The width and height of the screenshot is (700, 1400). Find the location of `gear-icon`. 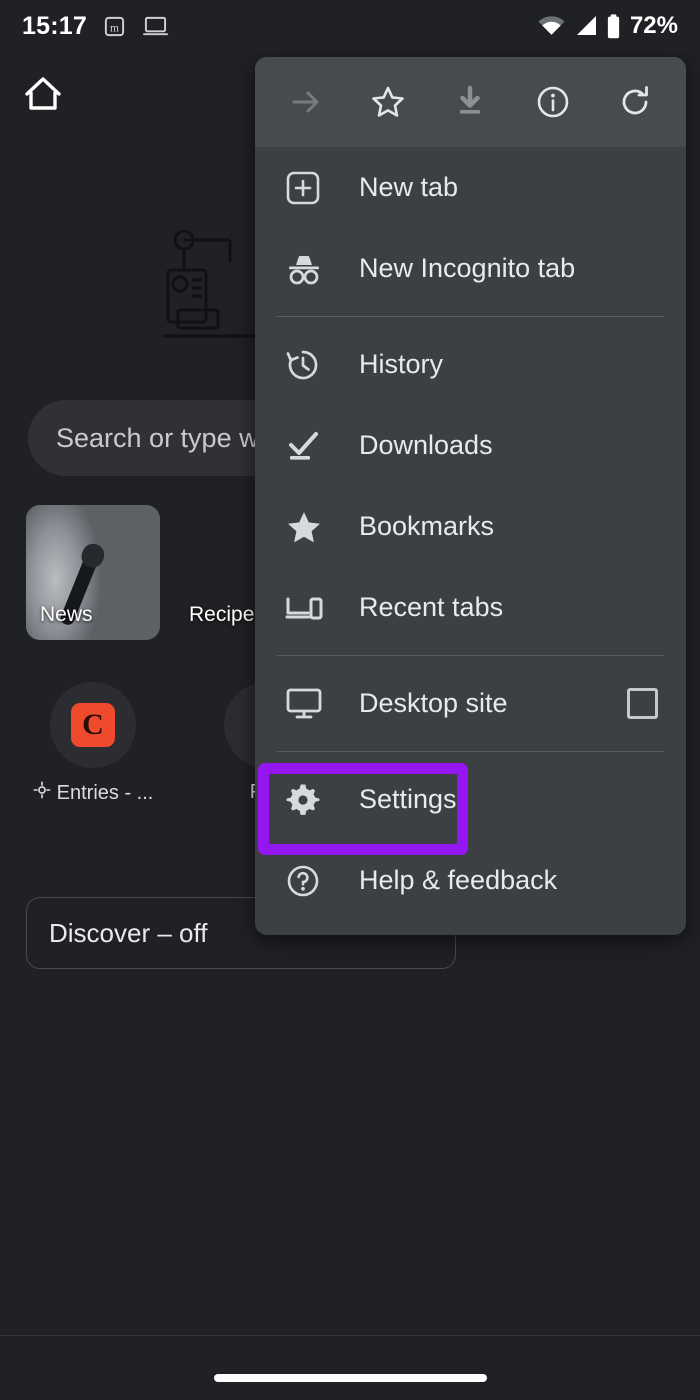

gear-icon is located at coordinates (310, 800).